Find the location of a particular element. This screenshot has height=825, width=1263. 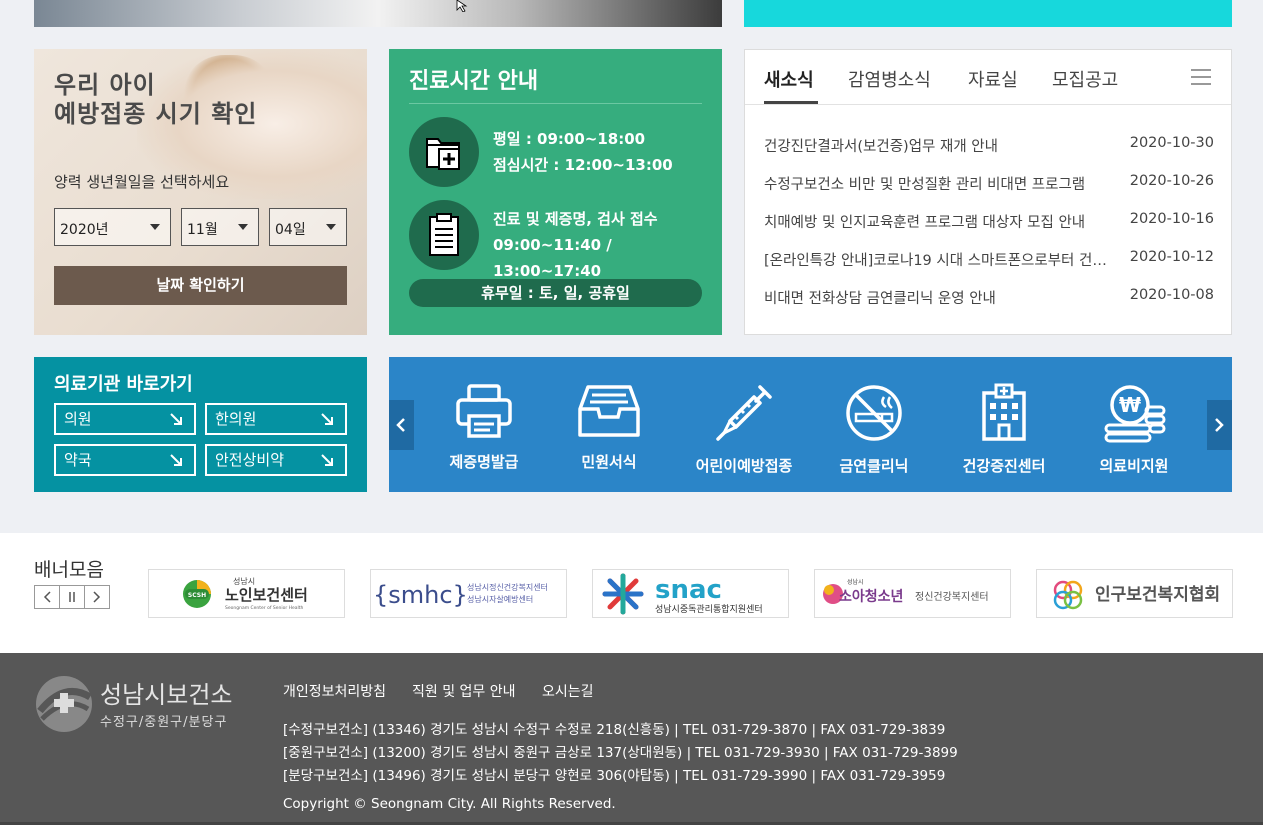

banner-youth-mental-health: 성남시 소아청소년 정신건강복지센터 is located at coordinates (912, 593).